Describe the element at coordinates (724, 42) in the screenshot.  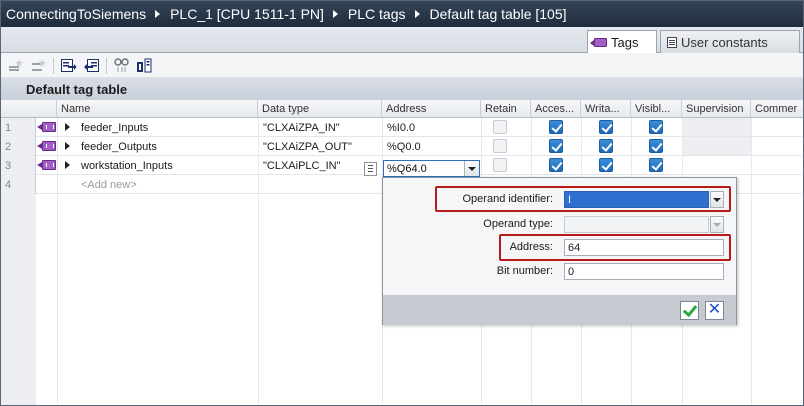
I see `tab-user-constants-label: User constants` at that location.